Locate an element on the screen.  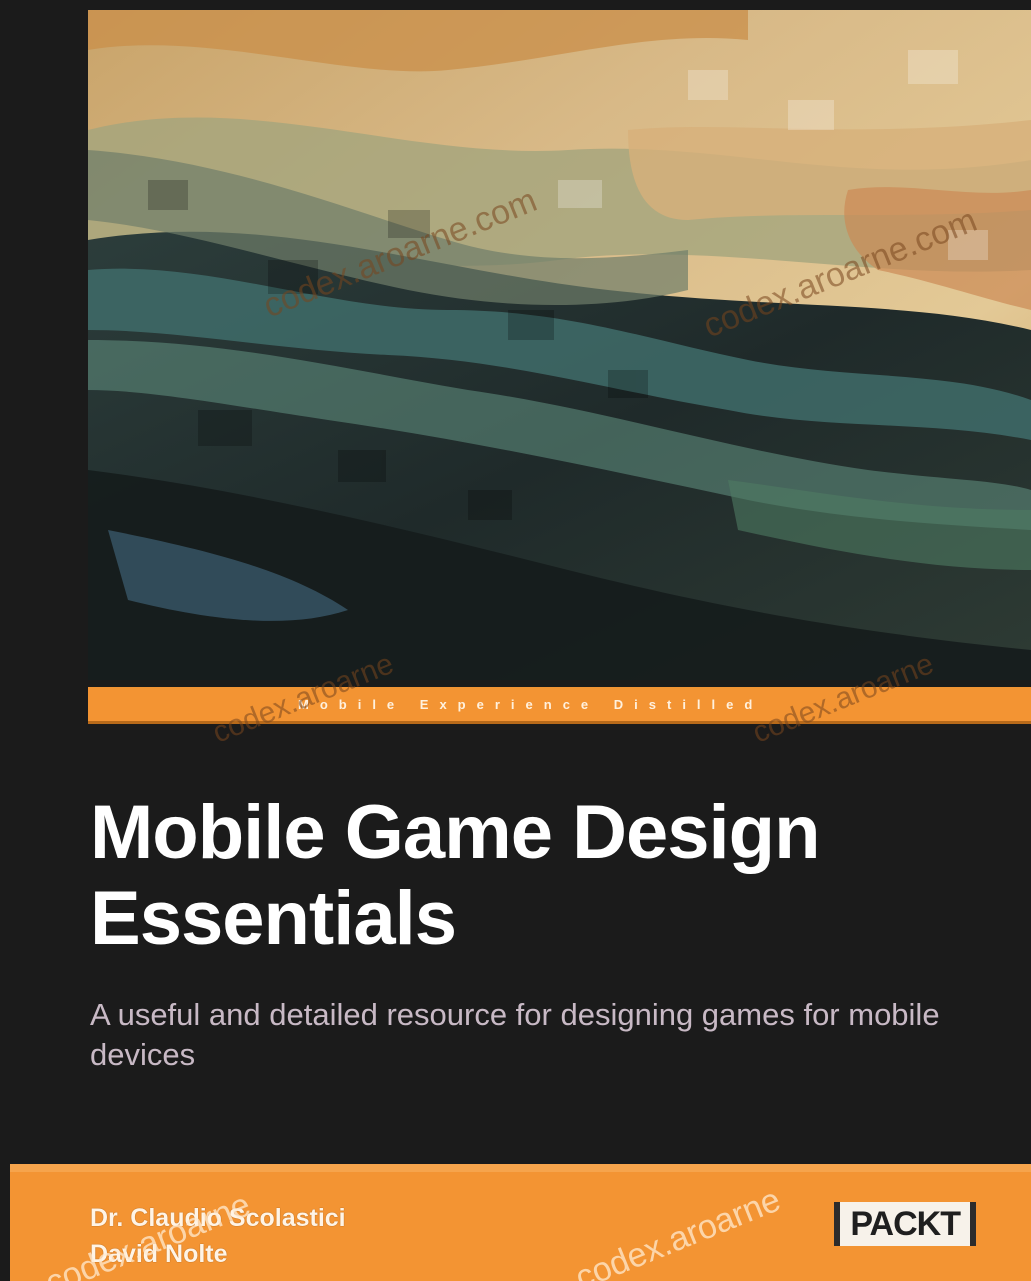
publisher-logo: PACKT is located at coordinates (905, 1224).